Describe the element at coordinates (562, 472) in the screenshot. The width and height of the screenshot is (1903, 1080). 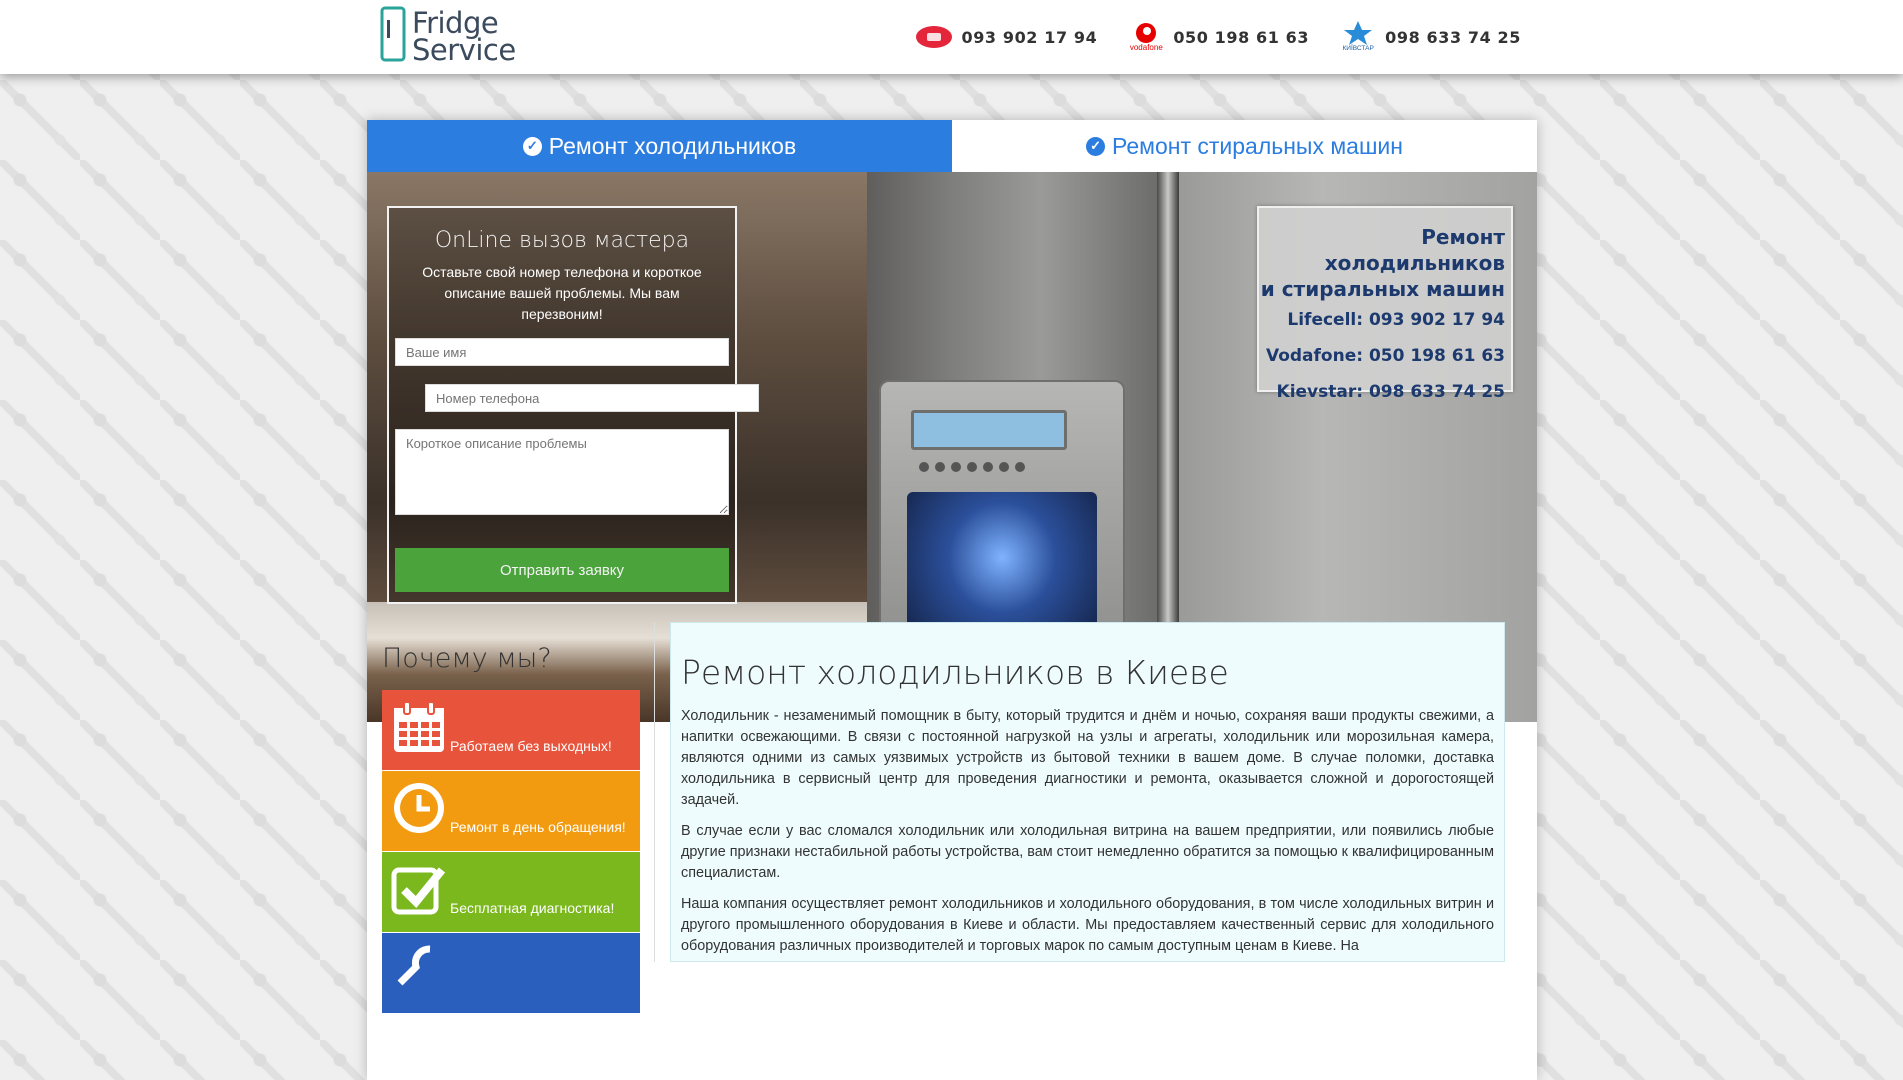
I see `problem-description-textarea` at that location.